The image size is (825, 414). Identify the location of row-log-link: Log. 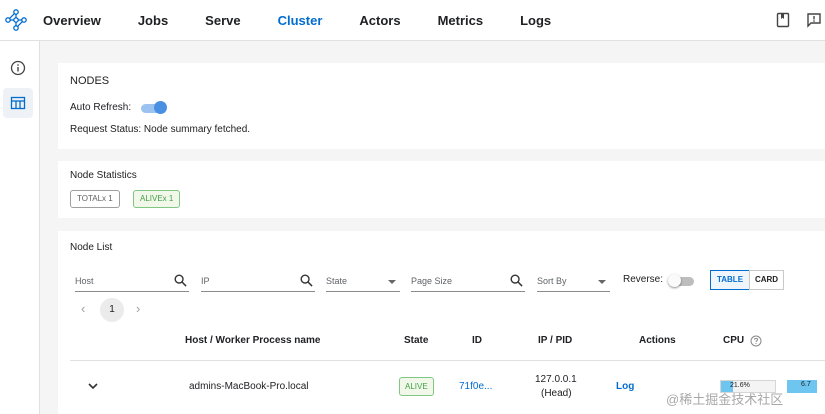
(625, 386).